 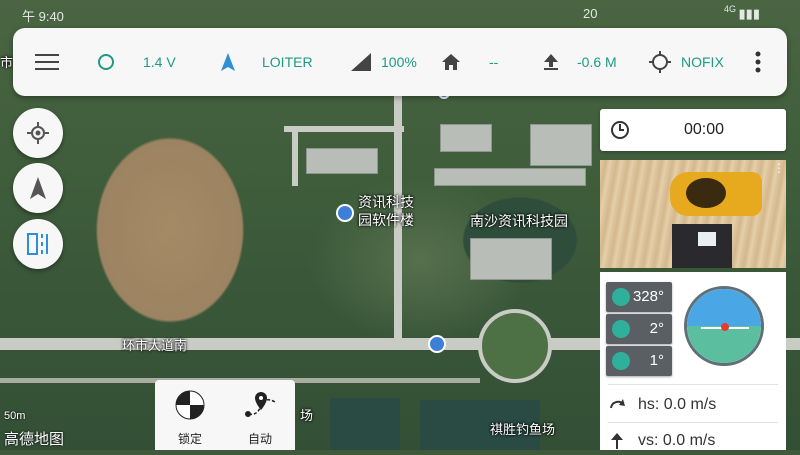 What do you see at coordinates (779, 168) in the screenshot?
I see `video-options-icon: ⋮` at bounding box center [779, 168].